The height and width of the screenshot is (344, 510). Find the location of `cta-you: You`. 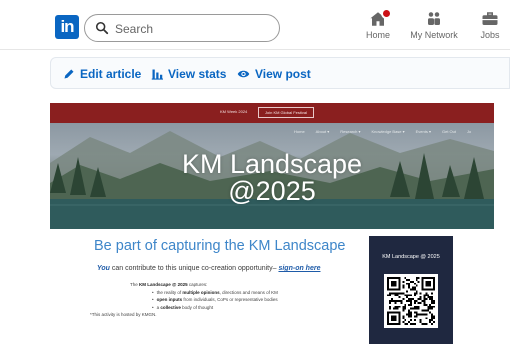

cta-you: You is located at coordinates (103, 268).